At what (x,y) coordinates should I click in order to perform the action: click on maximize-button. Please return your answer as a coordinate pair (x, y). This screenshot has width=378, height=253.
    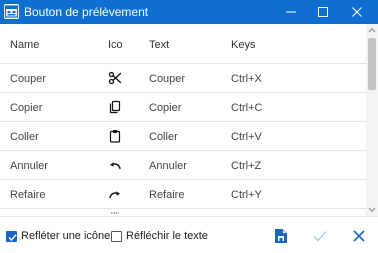
    Looking at the image, I should click on (323, 12).